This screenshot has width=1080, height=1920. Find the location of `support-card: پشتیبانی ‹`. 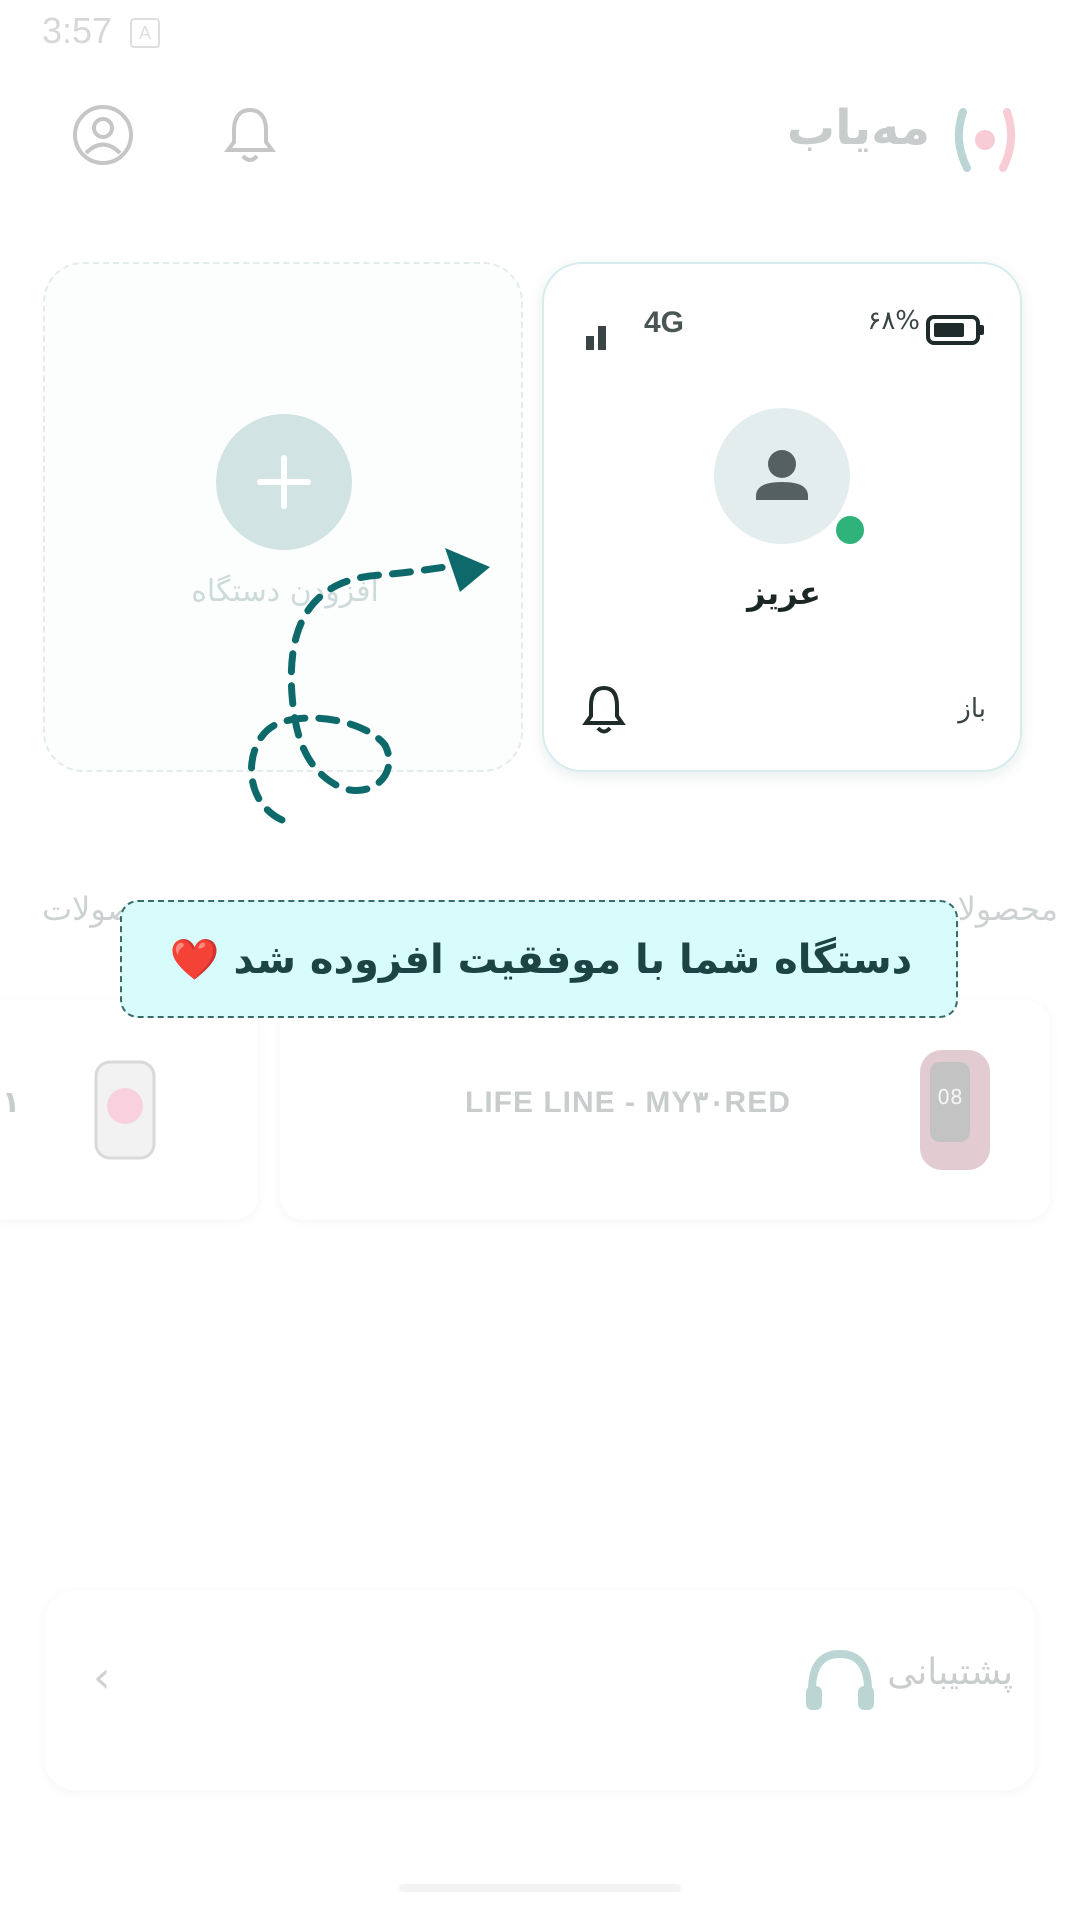

support-card: پشتیبانی ‹ is located at coordinates (540, 1690).